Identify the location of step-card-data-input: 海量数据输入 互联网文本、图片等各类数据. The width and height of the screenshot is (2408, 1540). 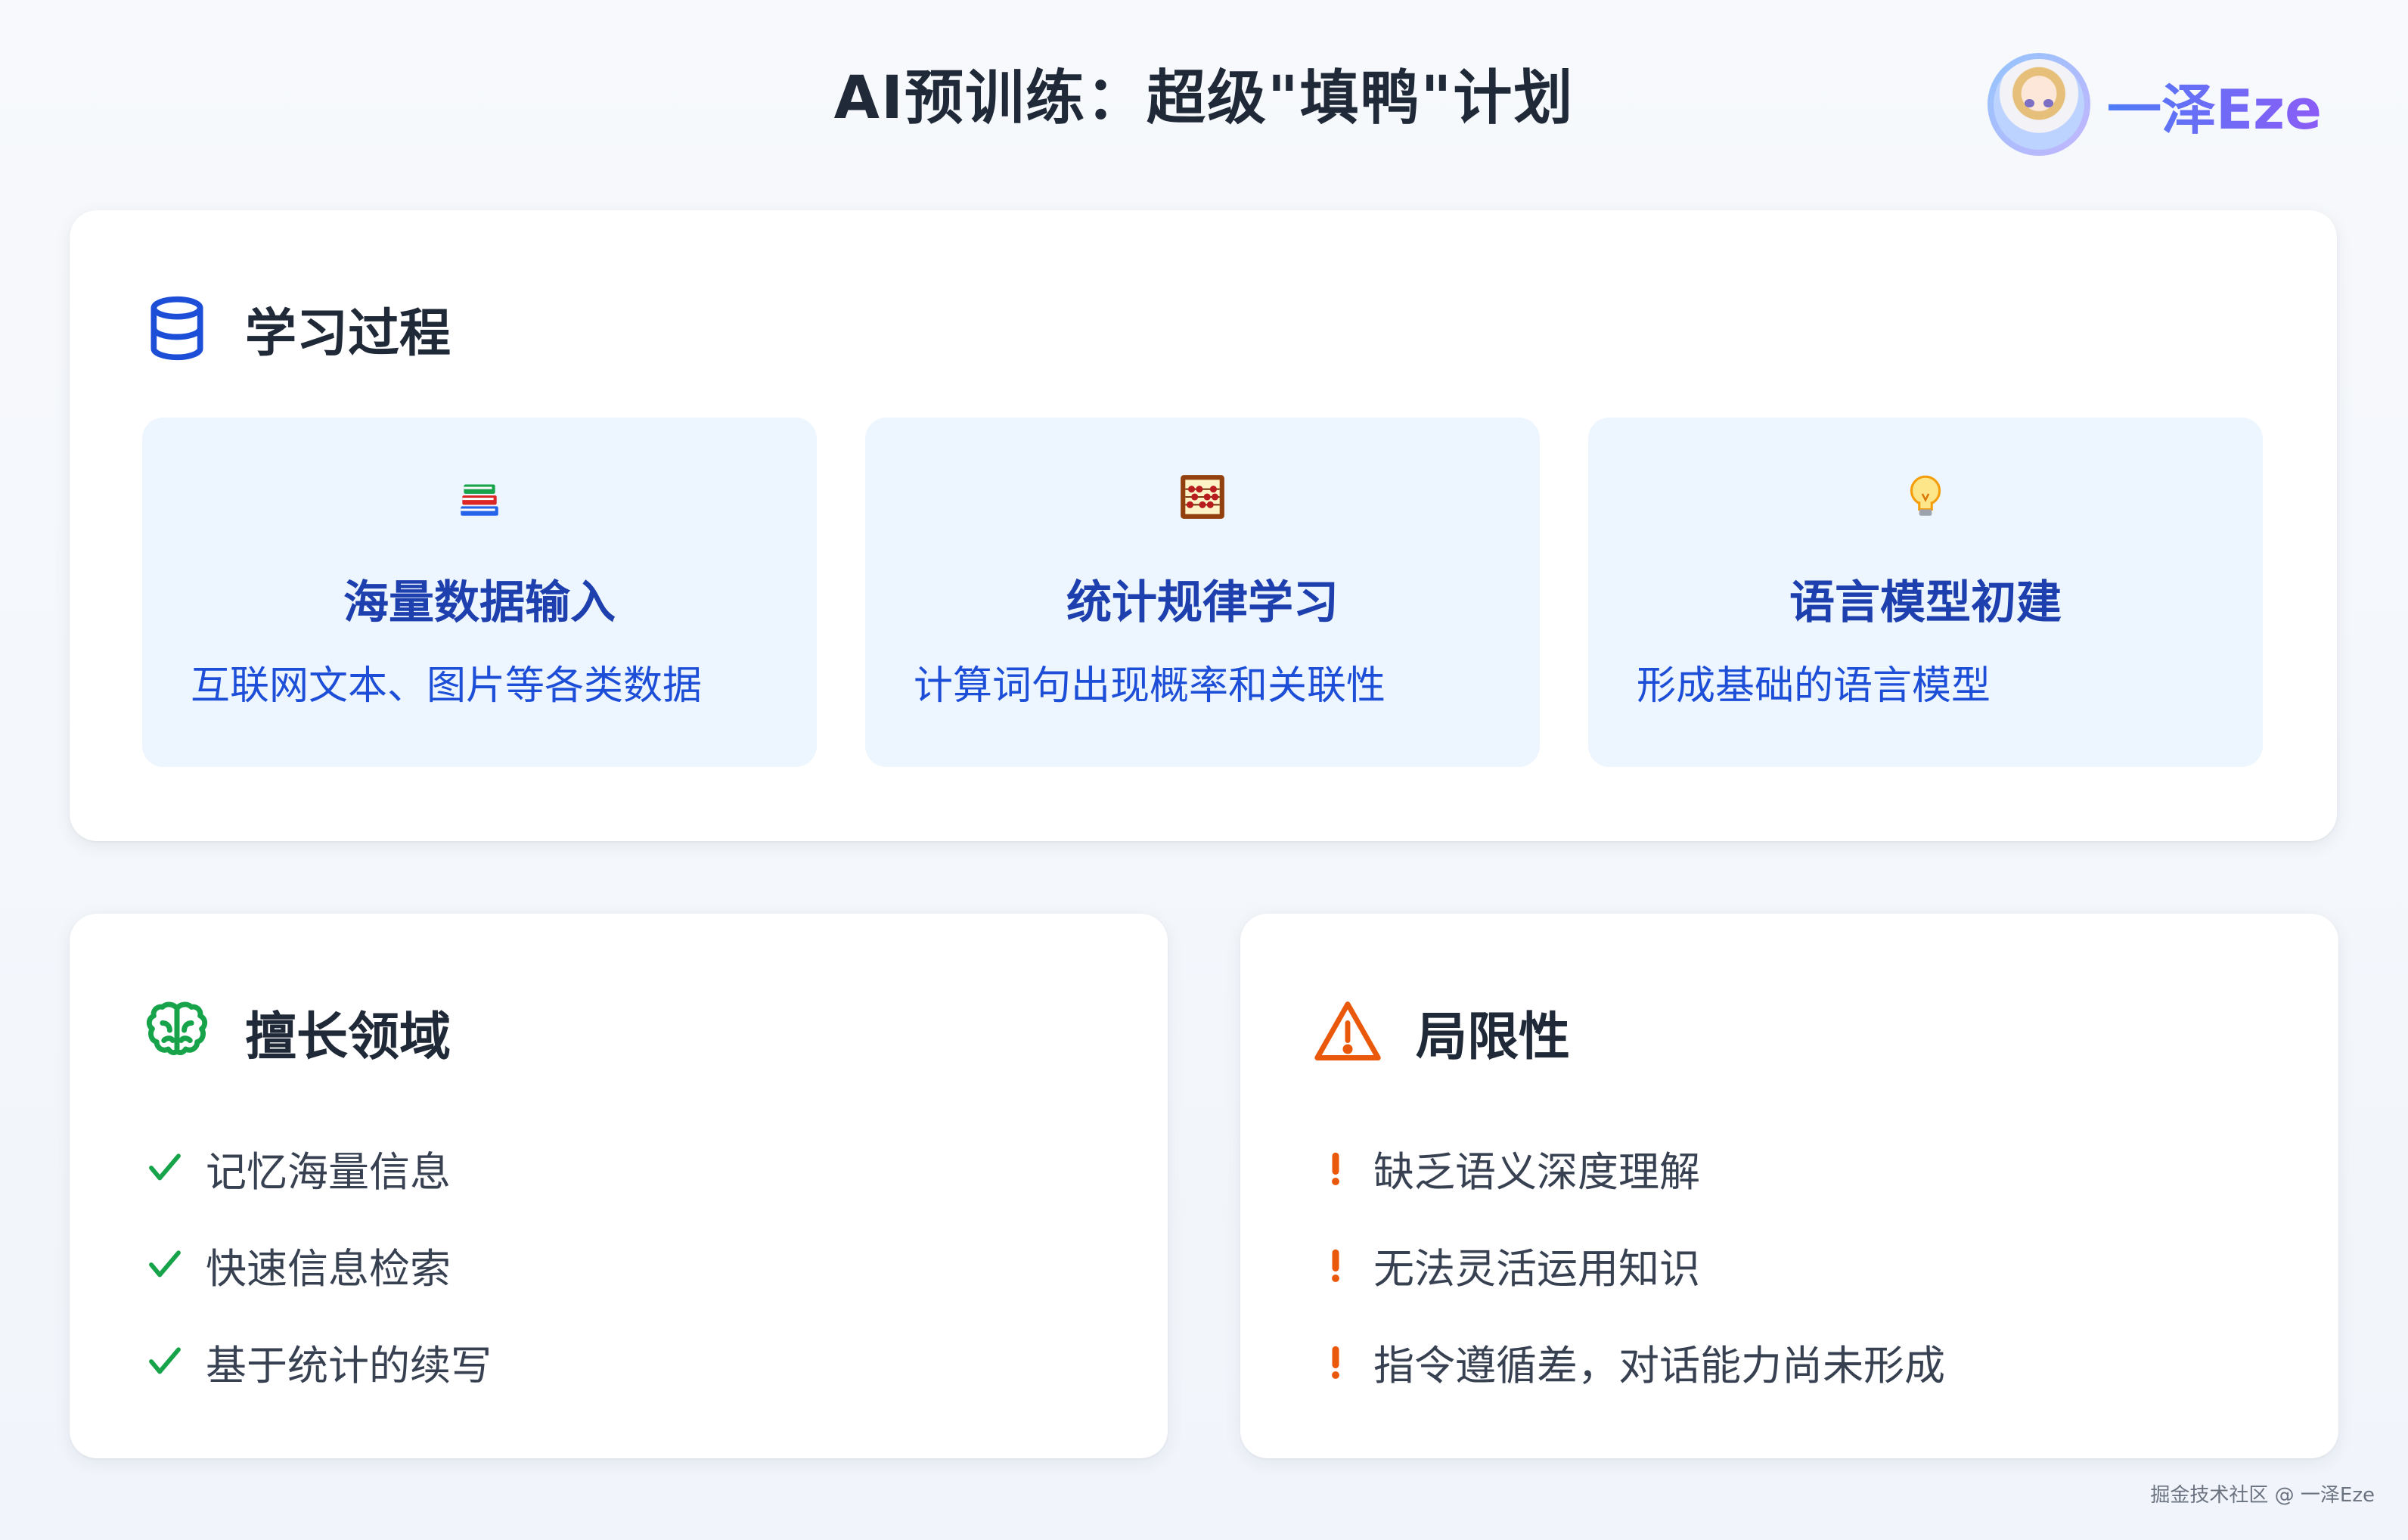
(479, 592).